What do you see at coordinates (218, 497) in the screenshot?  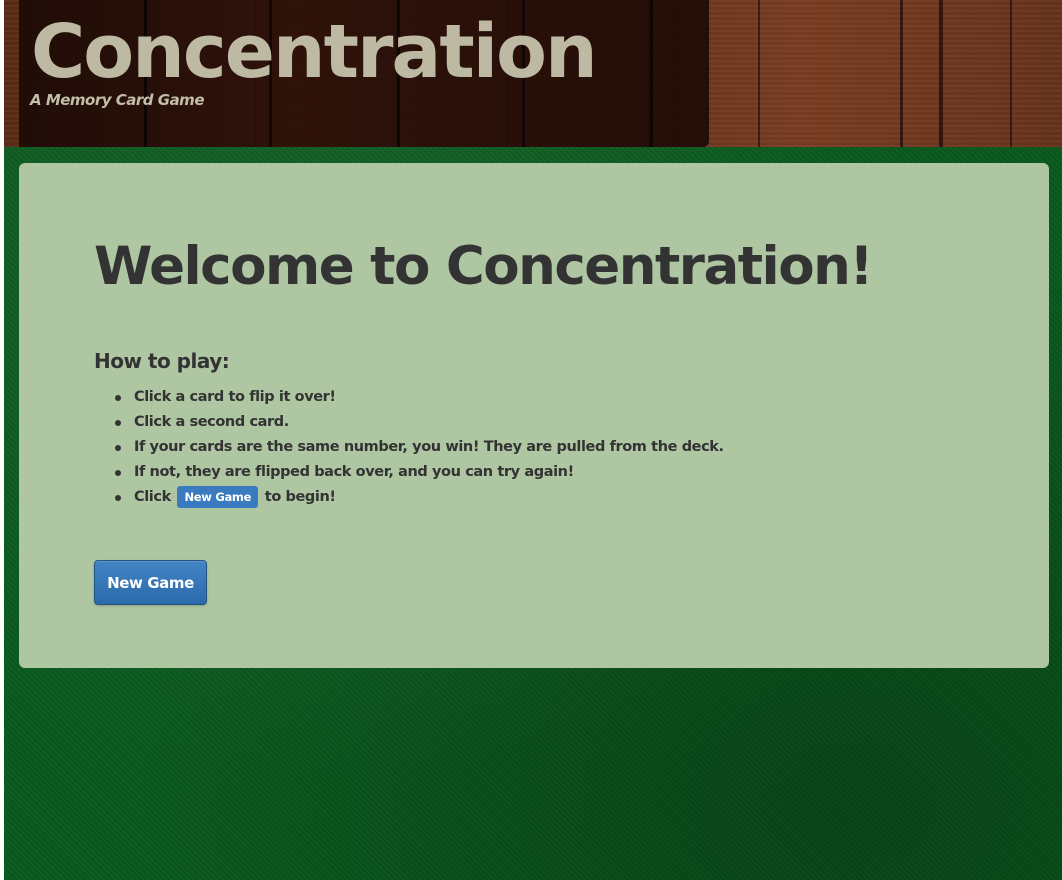 I see `inline-new-game-label: New Game` at bounding box center [218, 497].